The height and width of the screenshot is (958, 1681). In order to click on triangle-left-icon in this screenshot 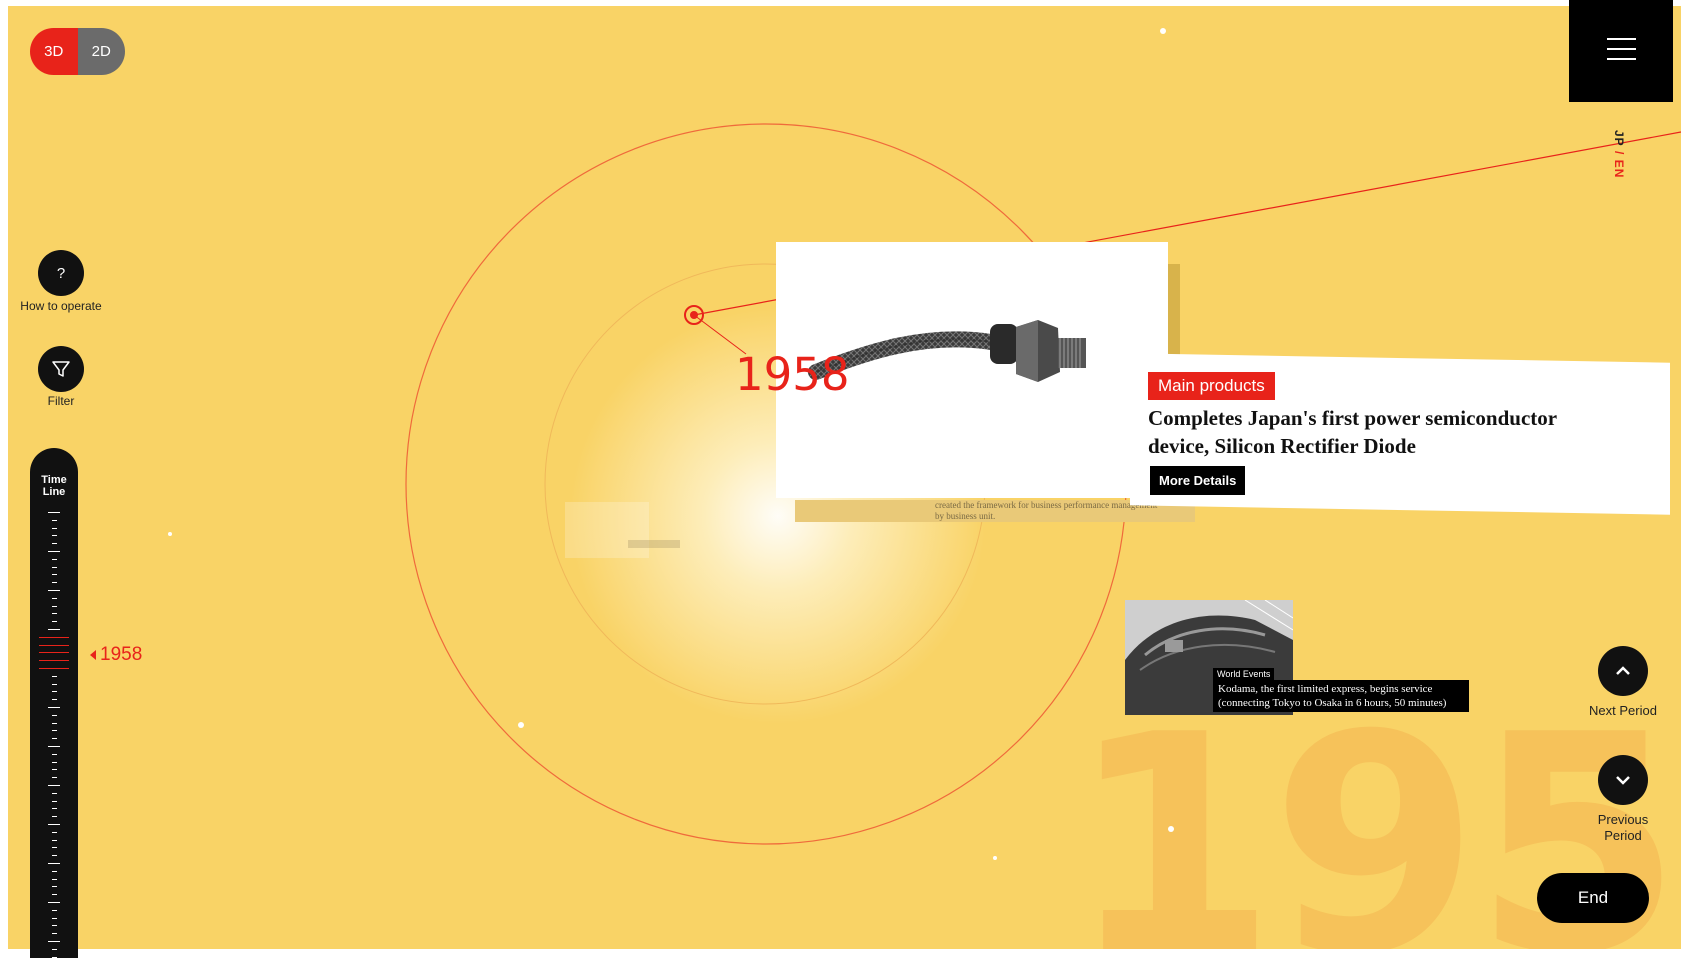, I will do `click(93, 655)`.